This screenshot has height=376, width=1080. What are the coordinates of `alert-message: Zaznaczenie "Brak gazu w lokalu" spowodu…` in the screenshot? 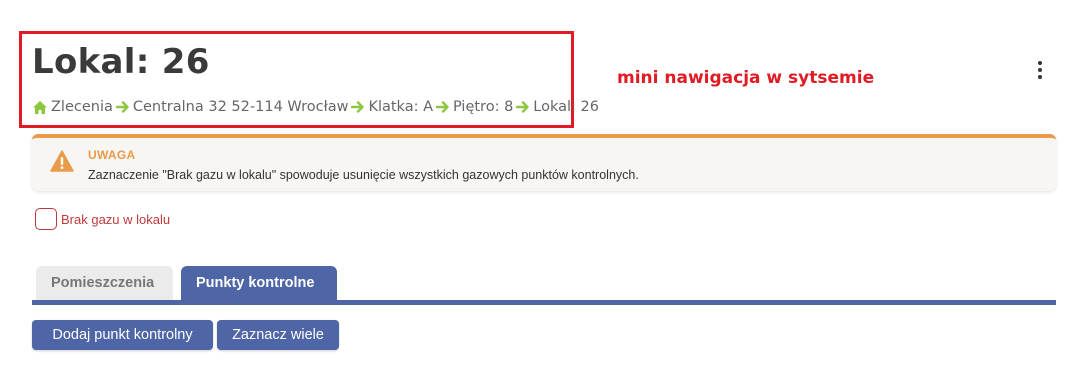 It's located at (363, 175).